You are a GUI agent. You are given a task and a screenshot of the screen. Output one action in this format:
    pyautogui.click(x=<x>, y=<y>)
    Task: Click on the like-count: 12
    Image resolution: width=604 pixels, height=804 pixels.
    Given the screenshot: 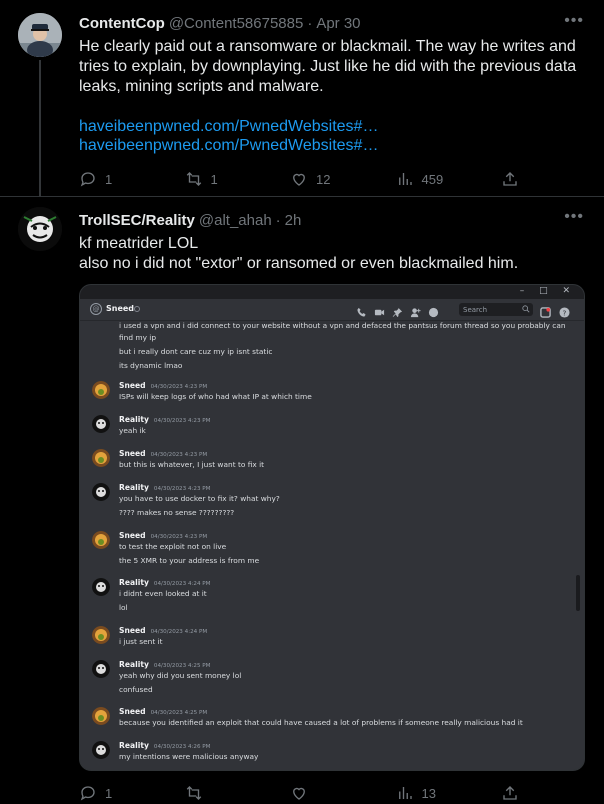 What is the action you would take?
    pyautogui.click(x=323, y=179)
    